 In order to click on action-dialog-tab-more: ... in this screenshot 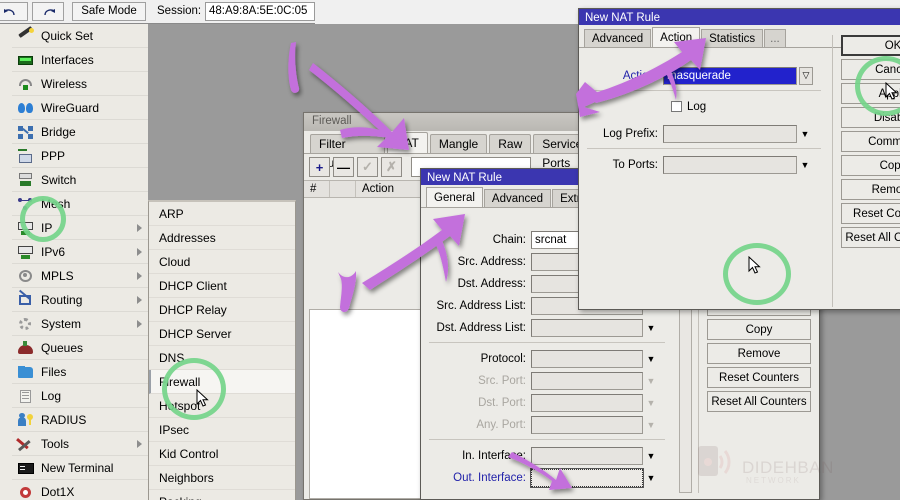, I will do `click(775, 38)`.